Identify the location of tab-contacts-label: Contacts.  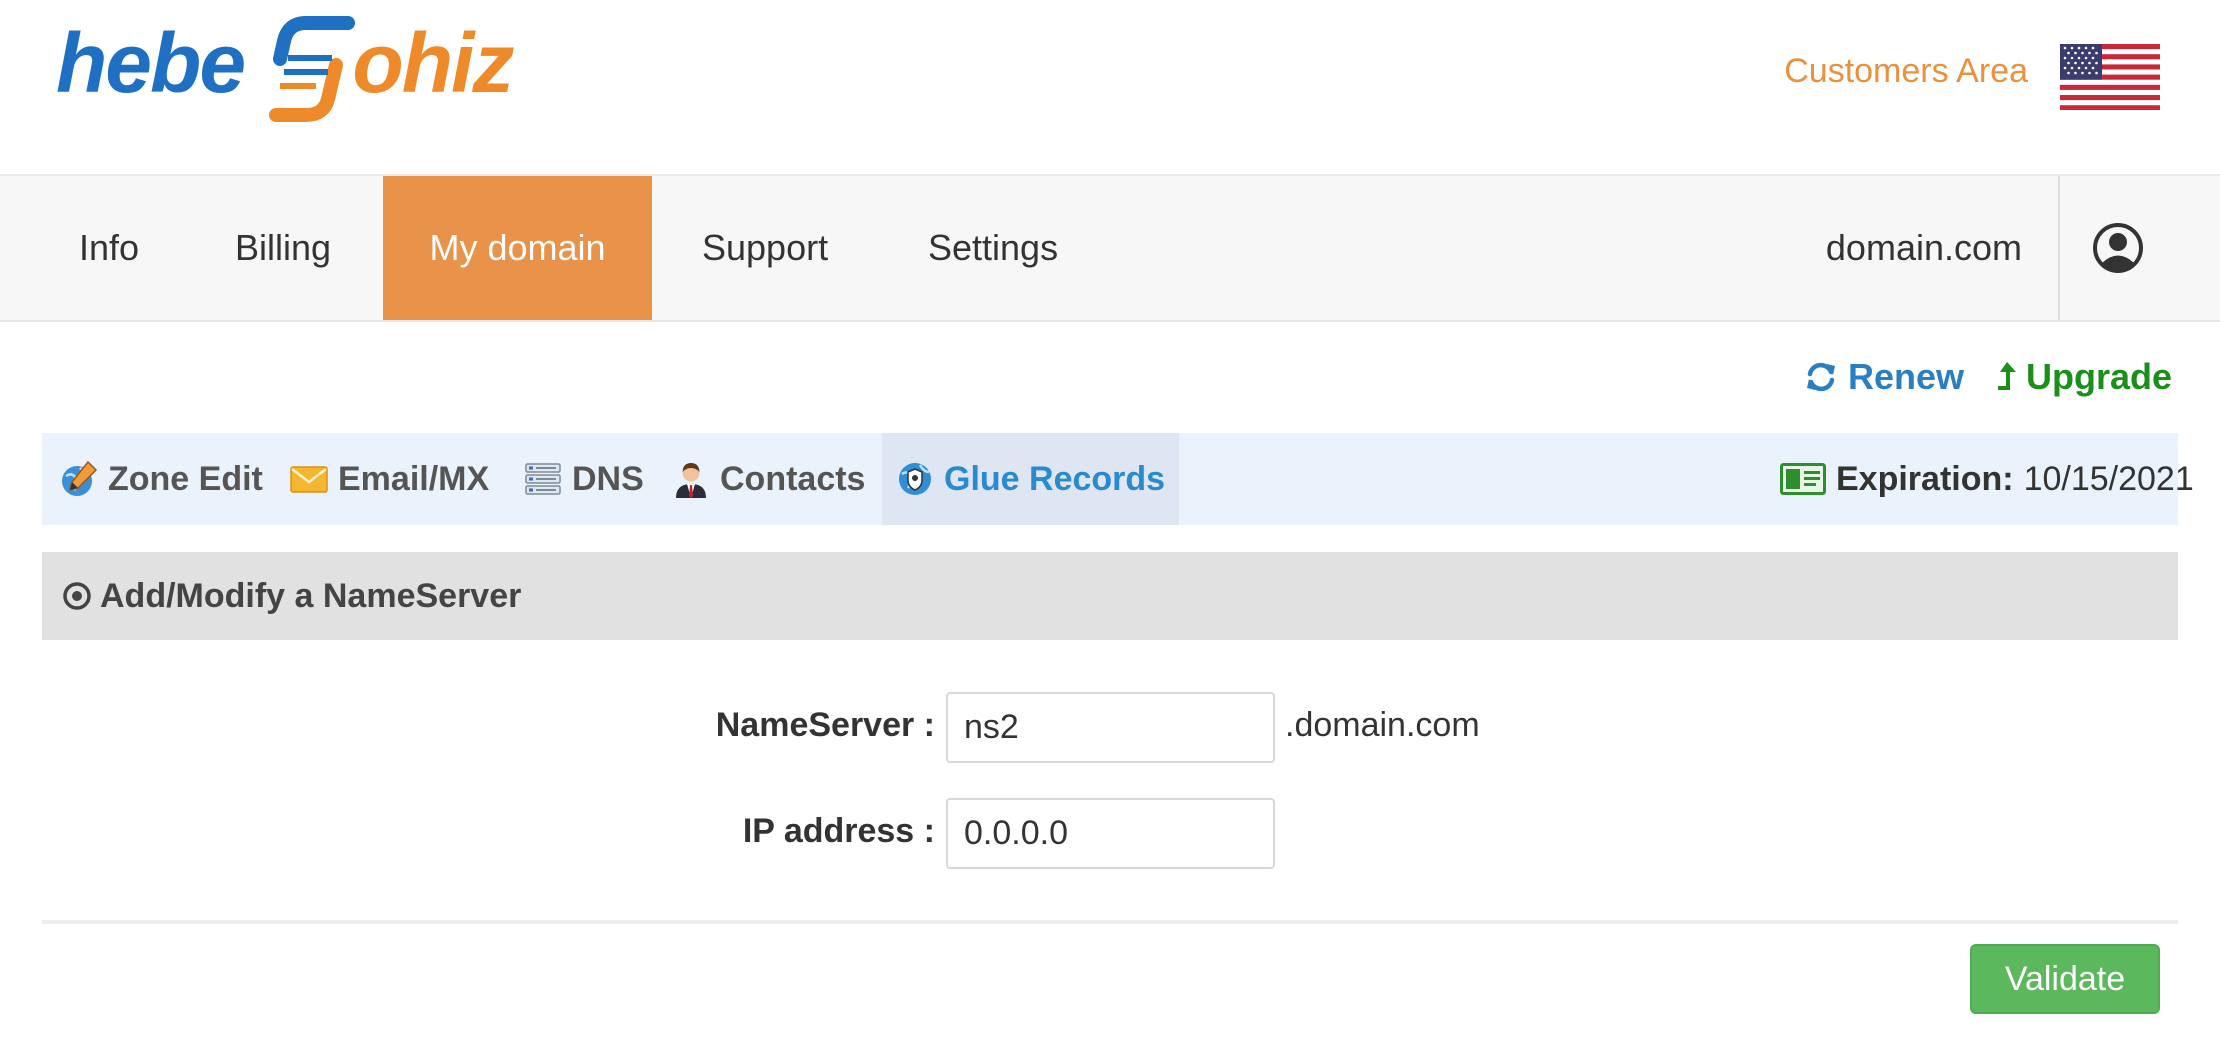
(793, 478).